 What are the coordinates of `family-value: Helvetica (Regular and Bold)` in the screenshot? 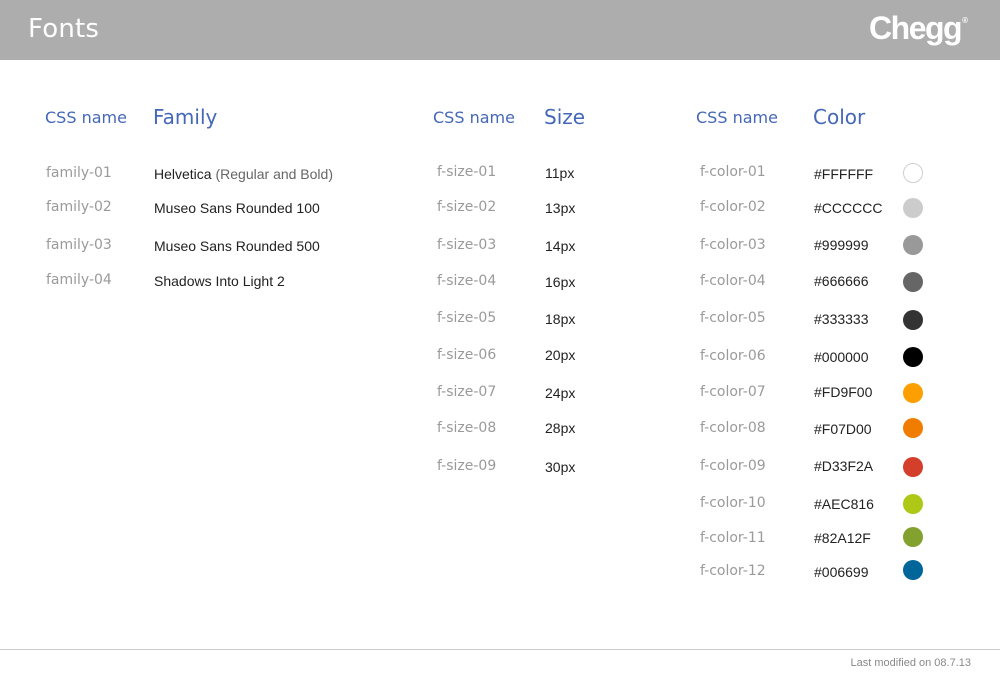 It's located at (243, 174).